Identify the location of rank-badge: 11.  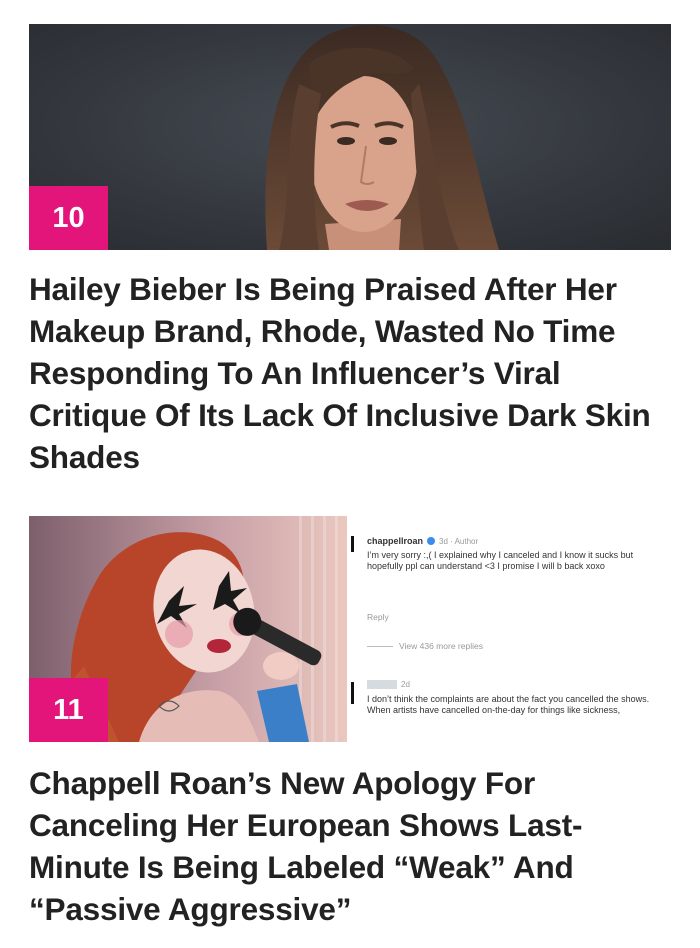
(68, 710).